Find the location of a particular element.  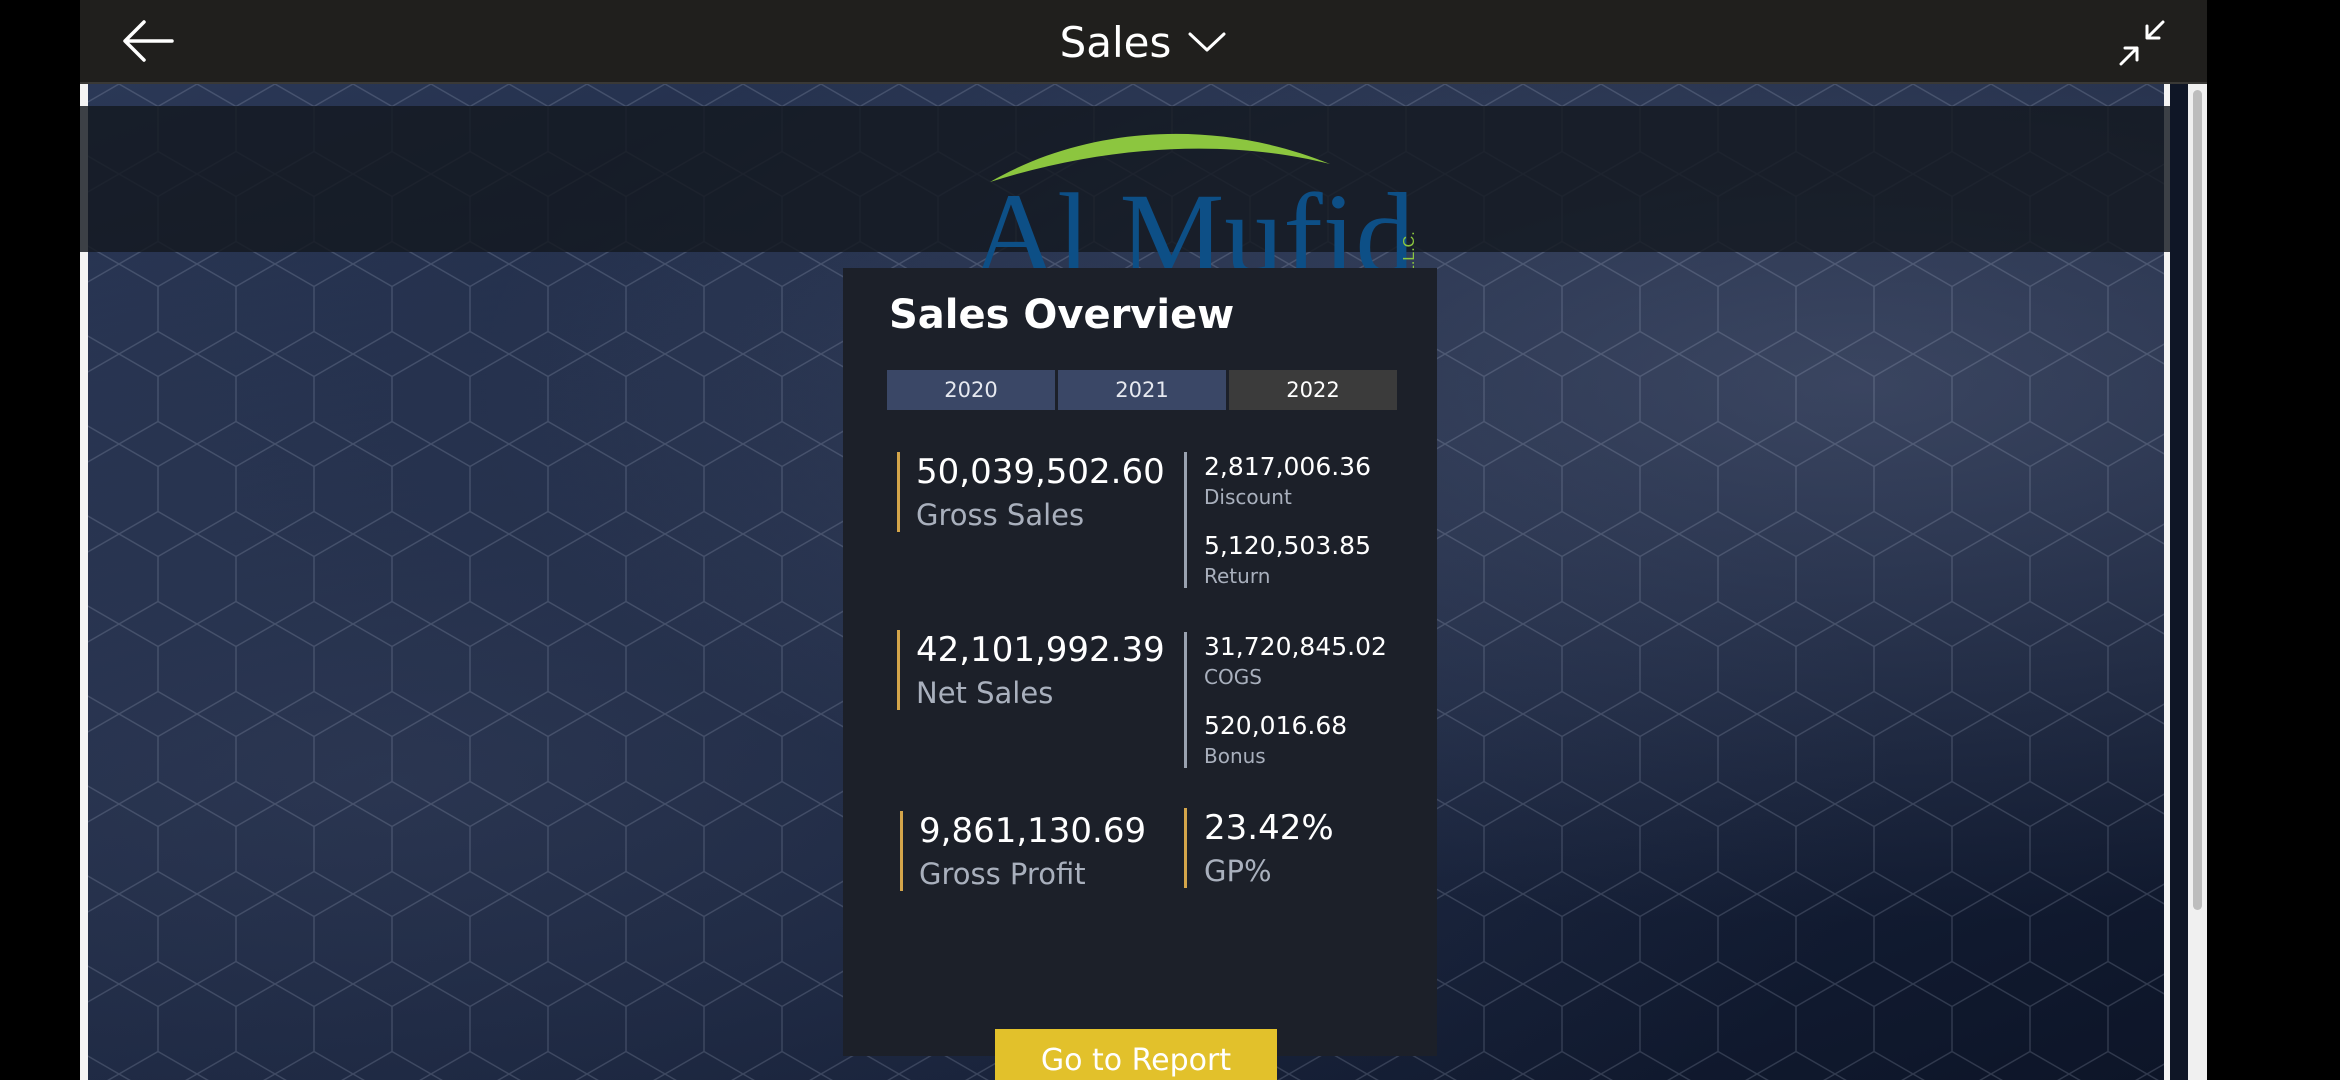

net-sales-kpi: 42,101,992.39 Net Sales is located at coordinates (1031, 670).